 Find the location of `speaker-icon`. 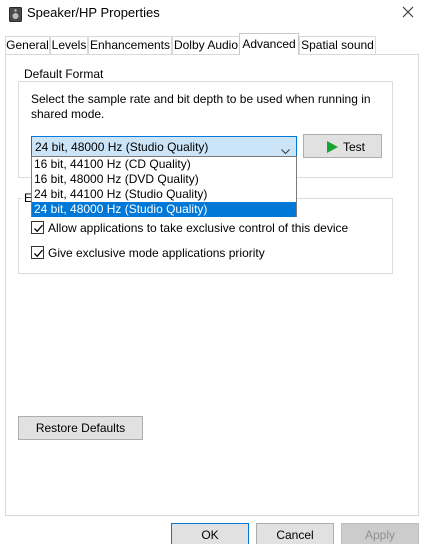

speaker-icon is located at coordinates (15, 14).